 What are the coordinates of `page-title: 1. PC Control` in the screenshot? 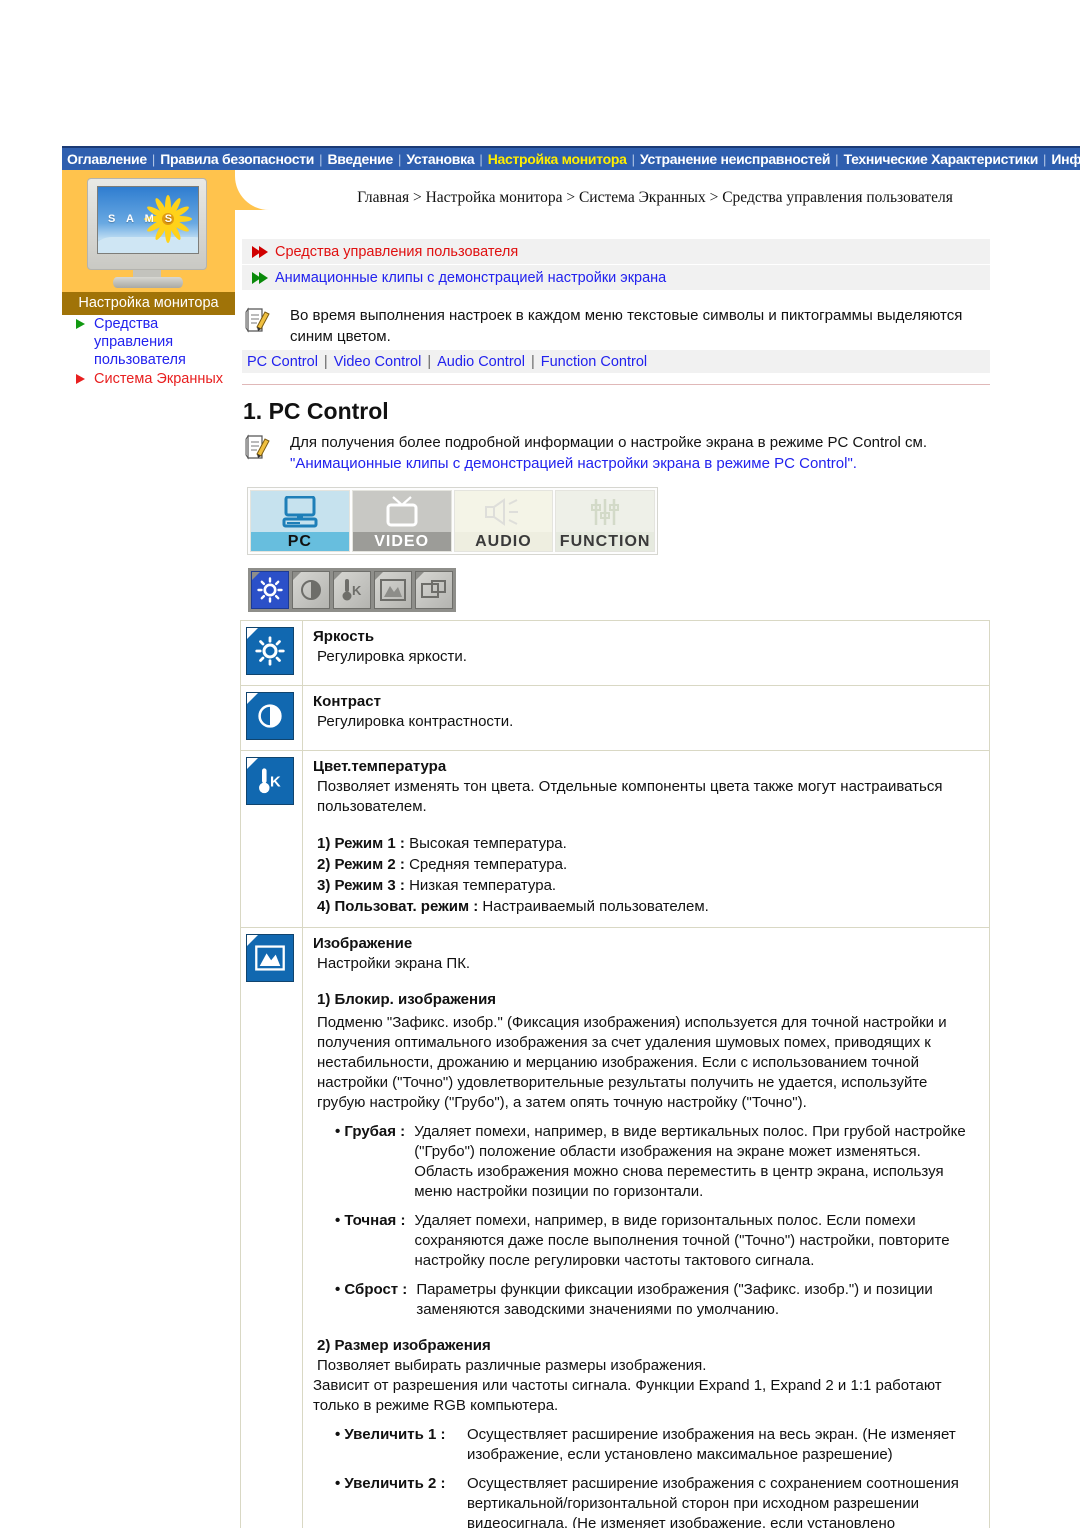 It's located at (316, 411).